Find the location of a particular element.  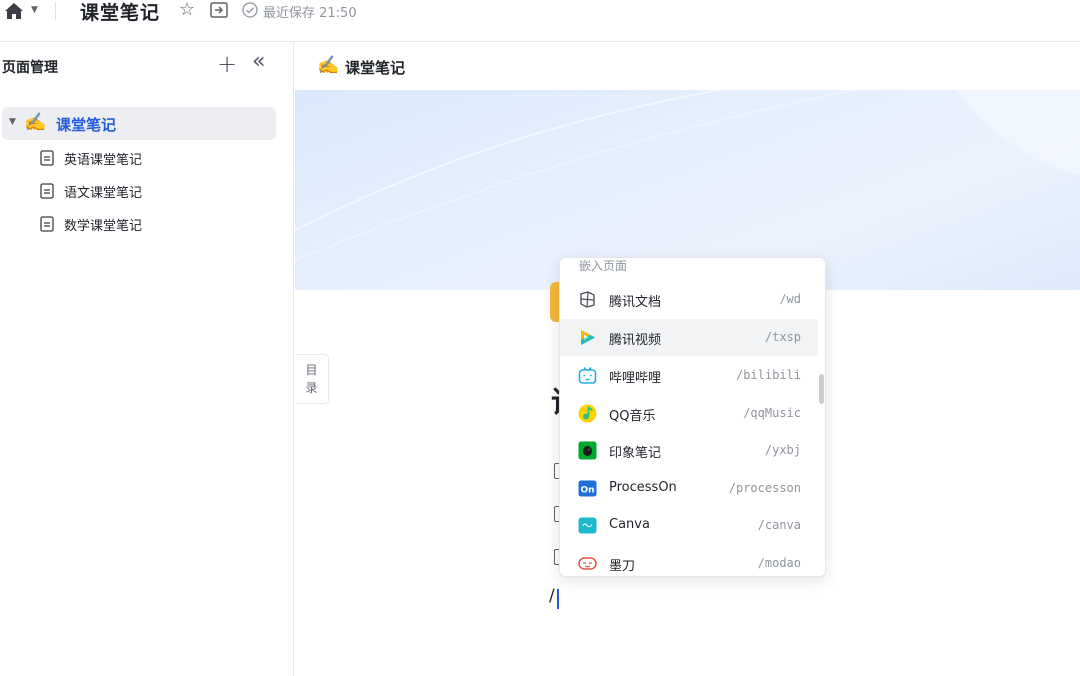

sidebar-item-label: 英语课堂笔记 is located at coordinates (103, 160).